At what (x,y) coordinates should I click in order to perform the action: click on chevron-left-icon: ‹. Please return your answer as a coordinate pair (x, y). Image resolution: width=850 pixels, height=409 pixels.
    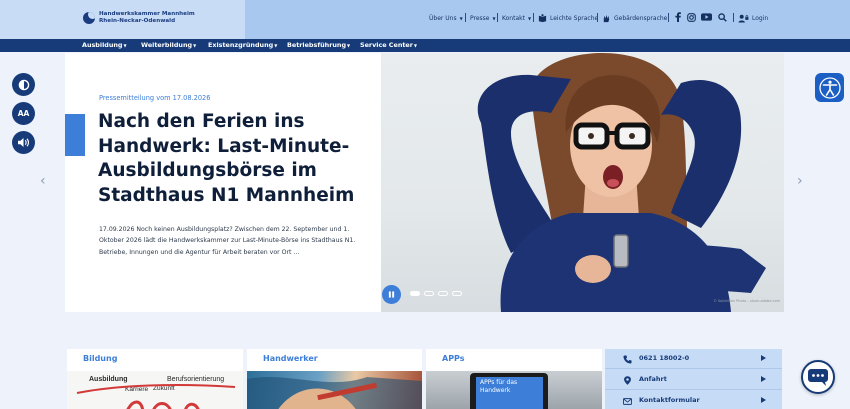
    Looking at the image, I should click on (43, 181).